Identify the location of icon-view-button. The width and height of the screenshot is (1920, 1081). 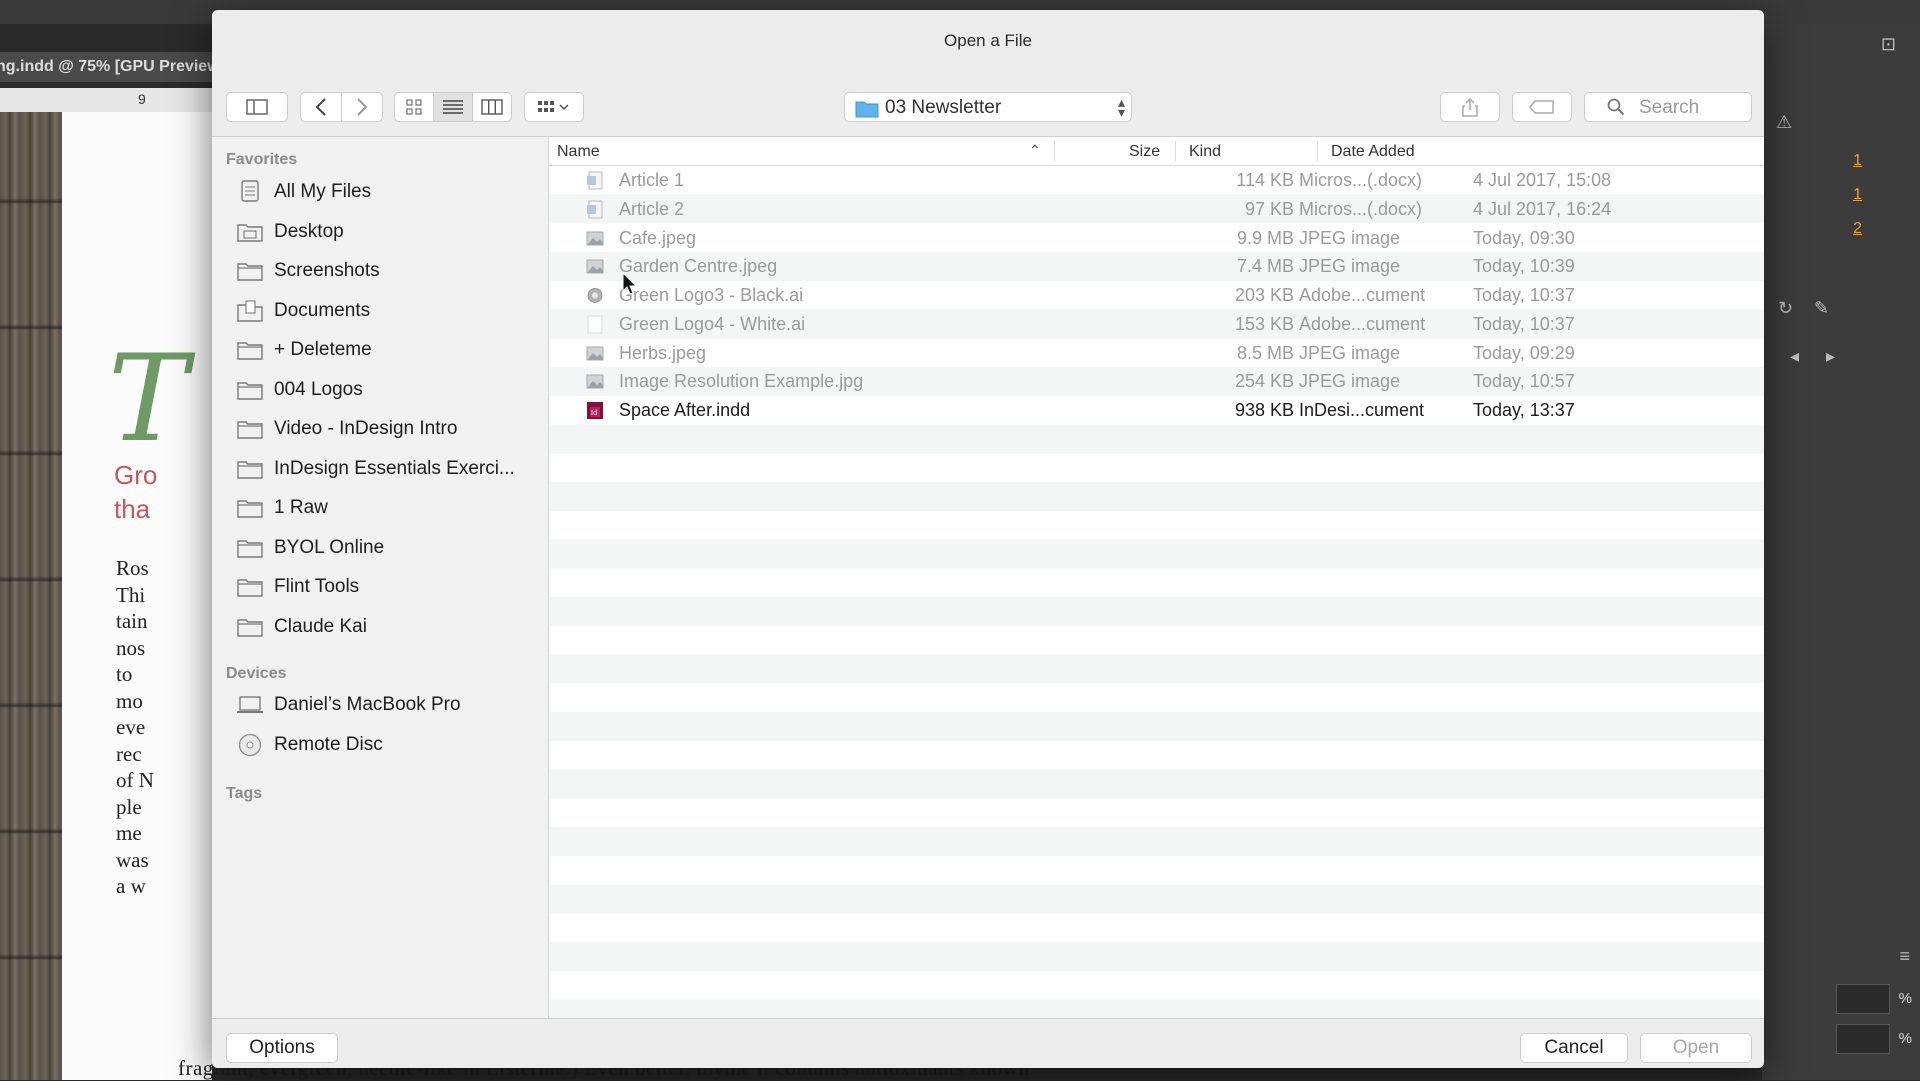
(414, 107).